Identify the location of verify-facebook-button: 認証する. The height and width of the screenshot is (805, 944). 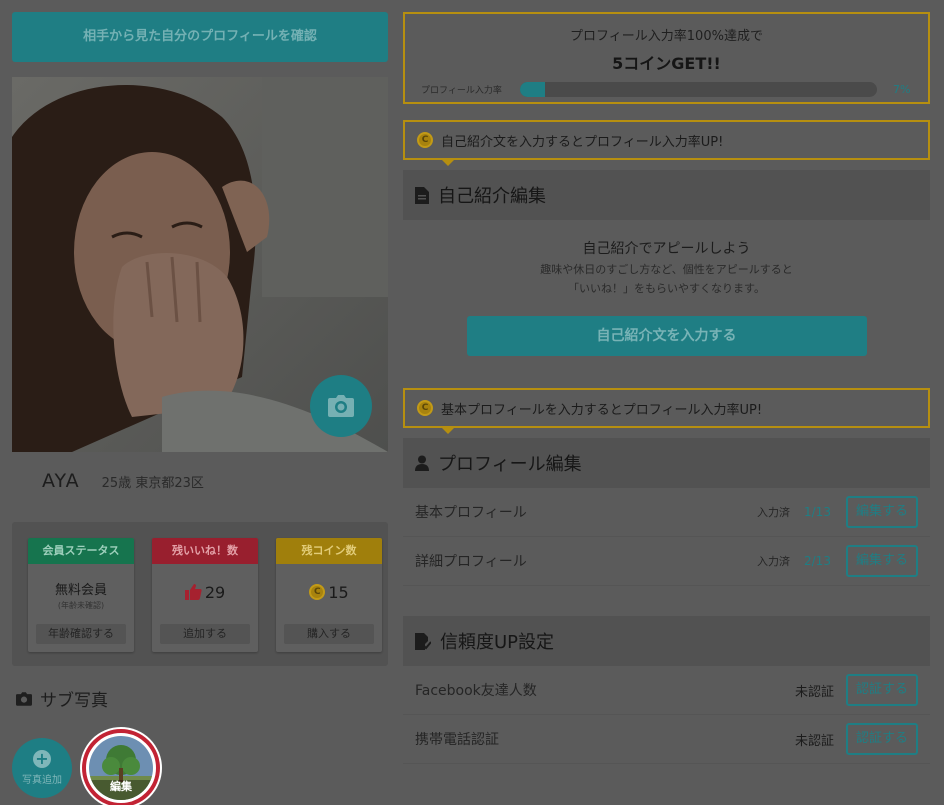
(882, 690).